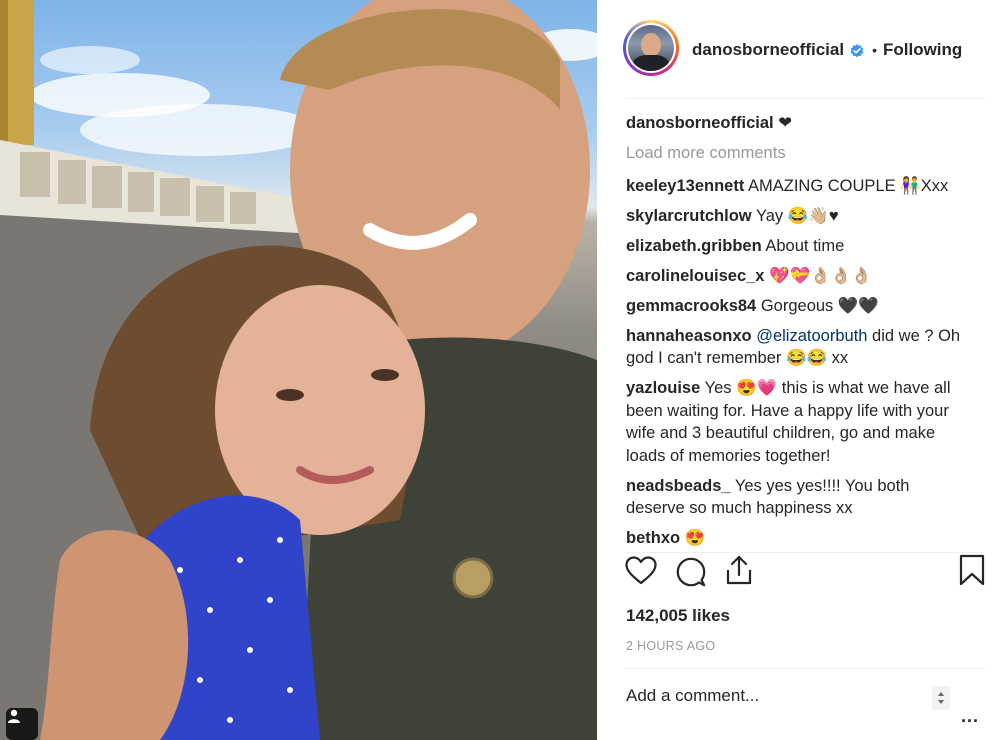 The image size is (995, 740). Describe the element at coordinates (805, 245) in the screenshot. I see `comment-text: About time` at that location.